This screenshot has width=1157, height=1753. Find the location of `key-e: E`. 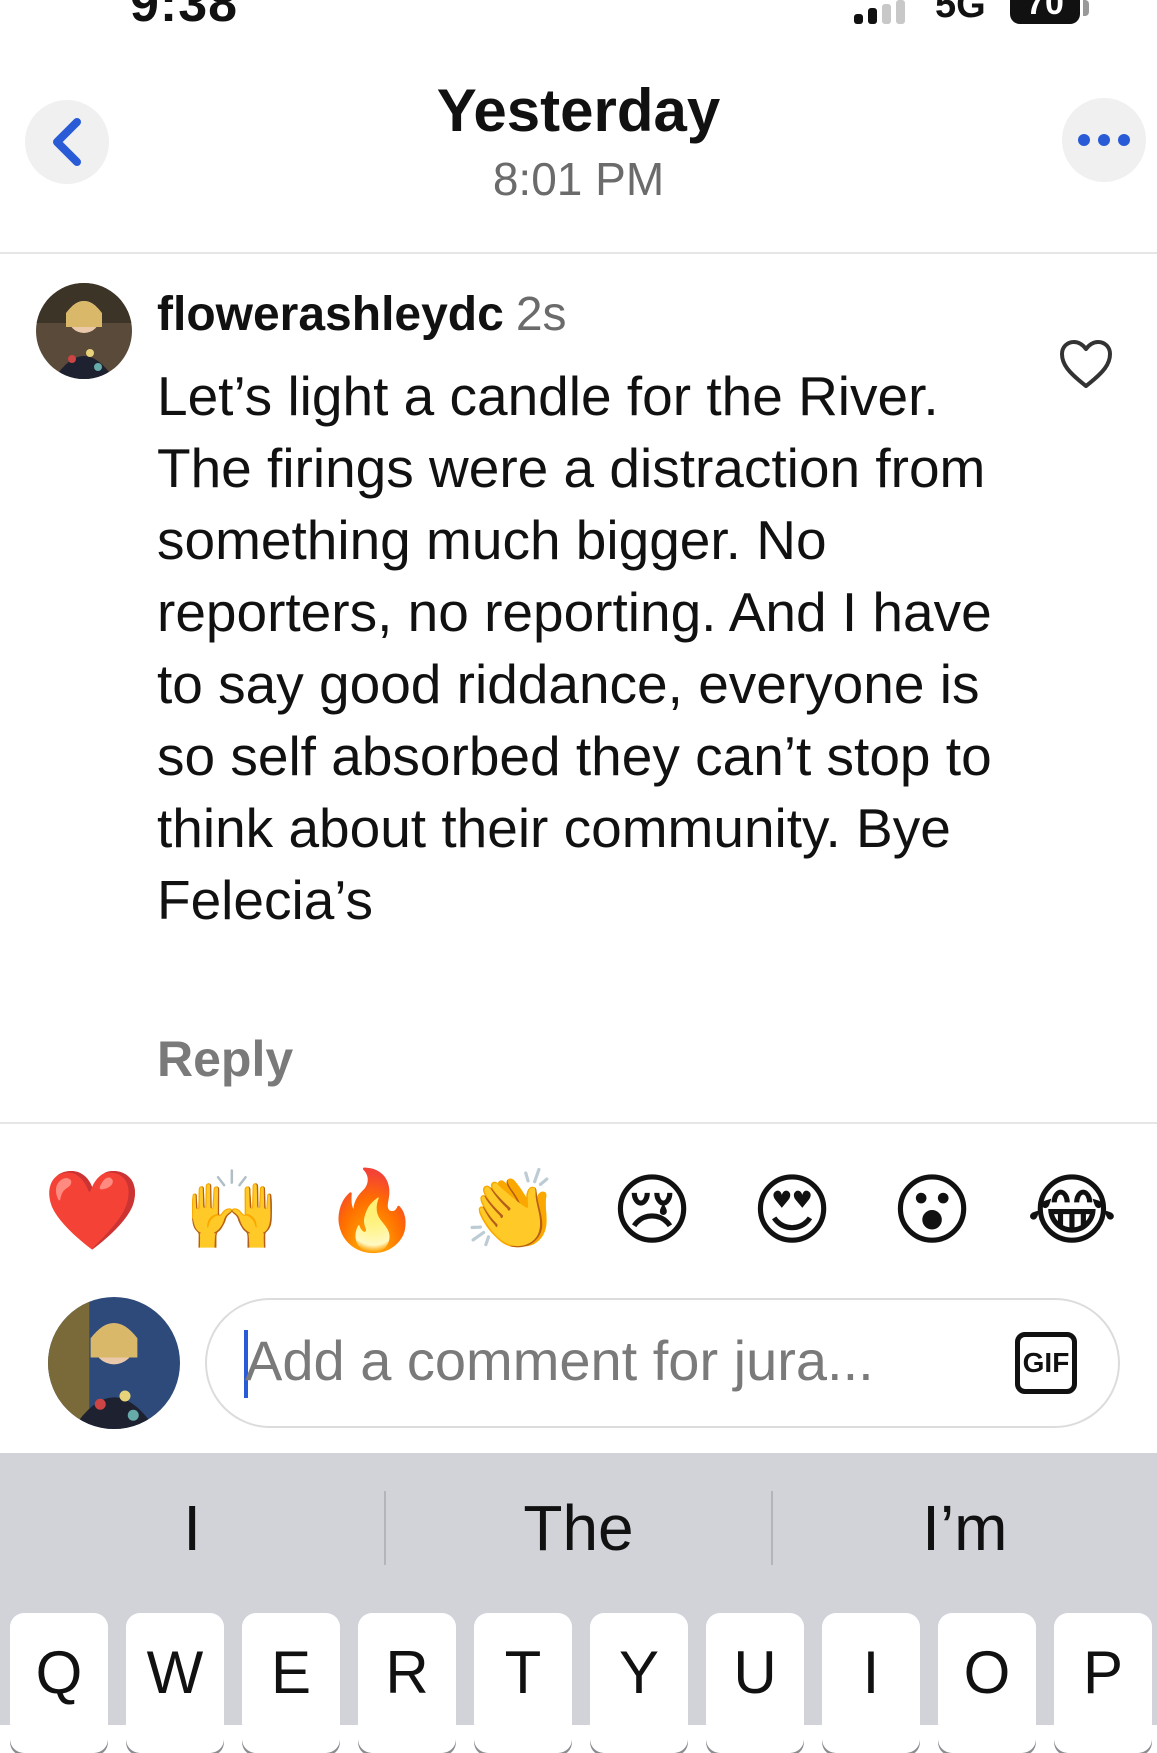

key-e: E is located at coordinates (291, 1683).